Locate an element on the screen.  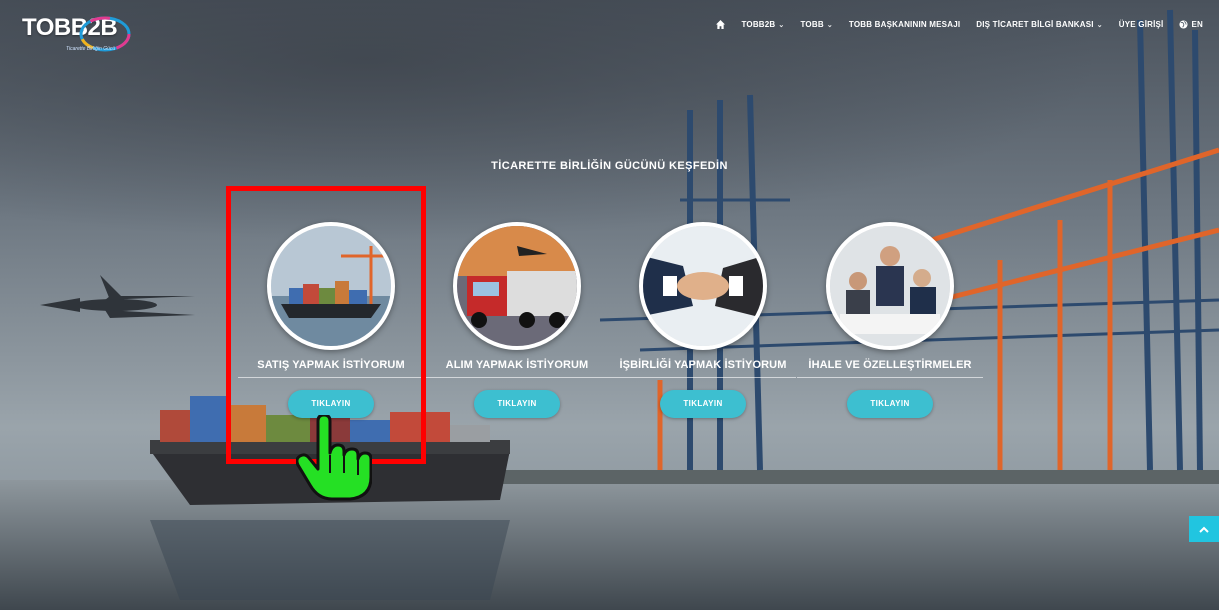
globe-icon is located at coordinates (1184, 24).